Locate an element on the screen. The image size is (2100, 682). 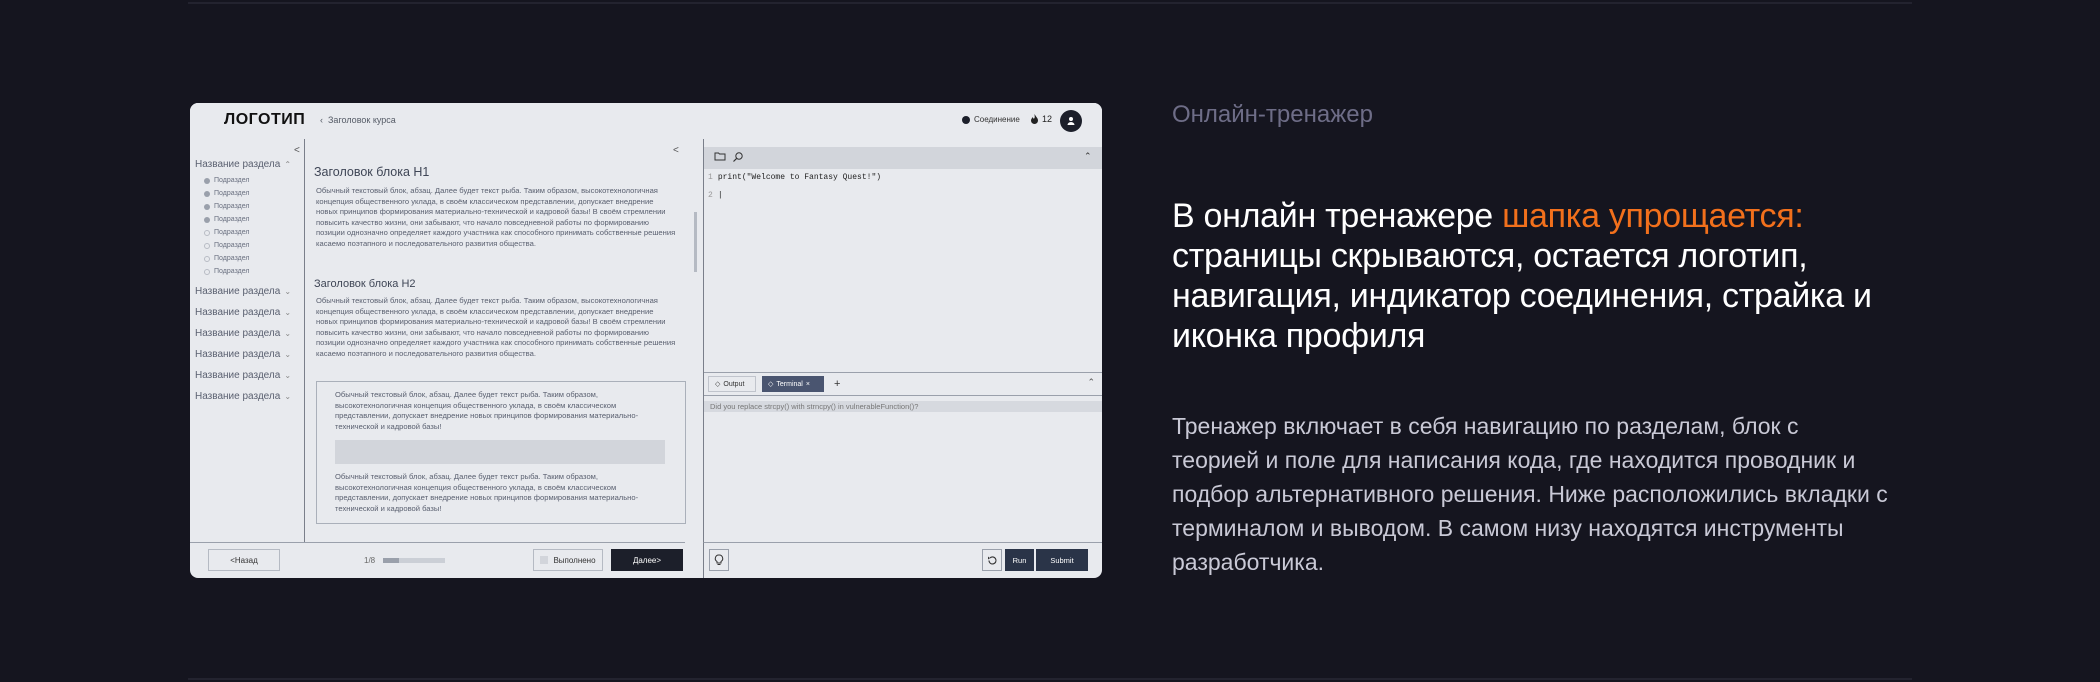
mark-done-button: Выполнено is located at coordinates (568, 560).